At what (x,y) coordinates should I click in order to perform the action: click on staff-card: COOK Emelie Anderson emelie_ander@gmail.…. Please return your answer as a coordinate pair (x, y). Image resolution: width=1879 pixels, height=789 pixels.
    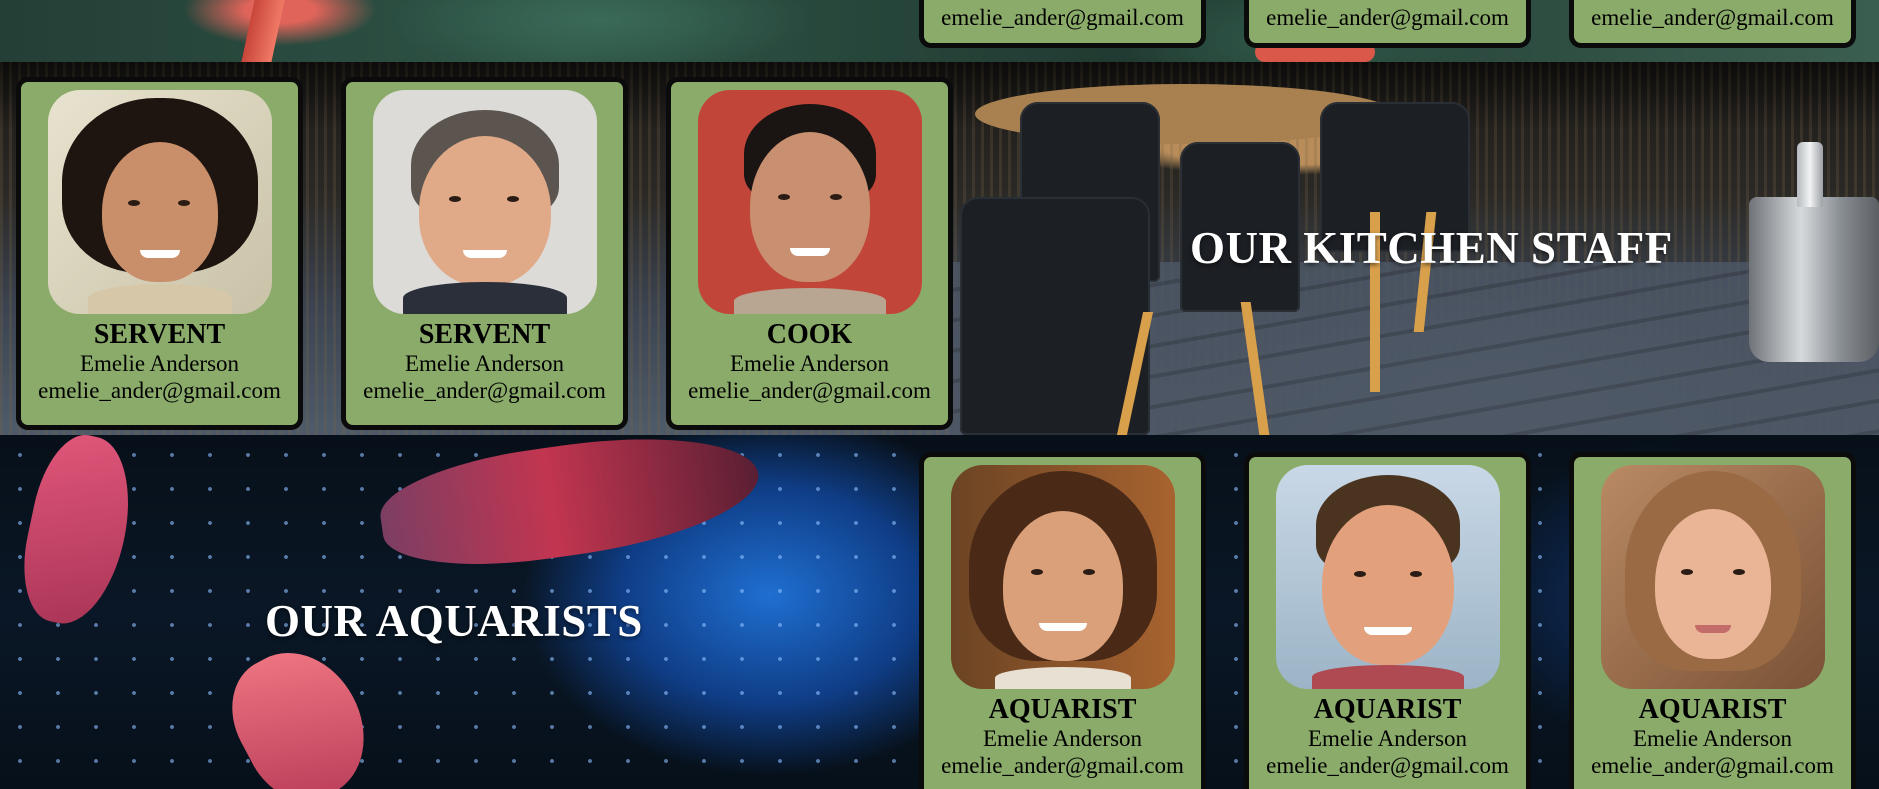
    Looking at the image, I should click on (809, 253).